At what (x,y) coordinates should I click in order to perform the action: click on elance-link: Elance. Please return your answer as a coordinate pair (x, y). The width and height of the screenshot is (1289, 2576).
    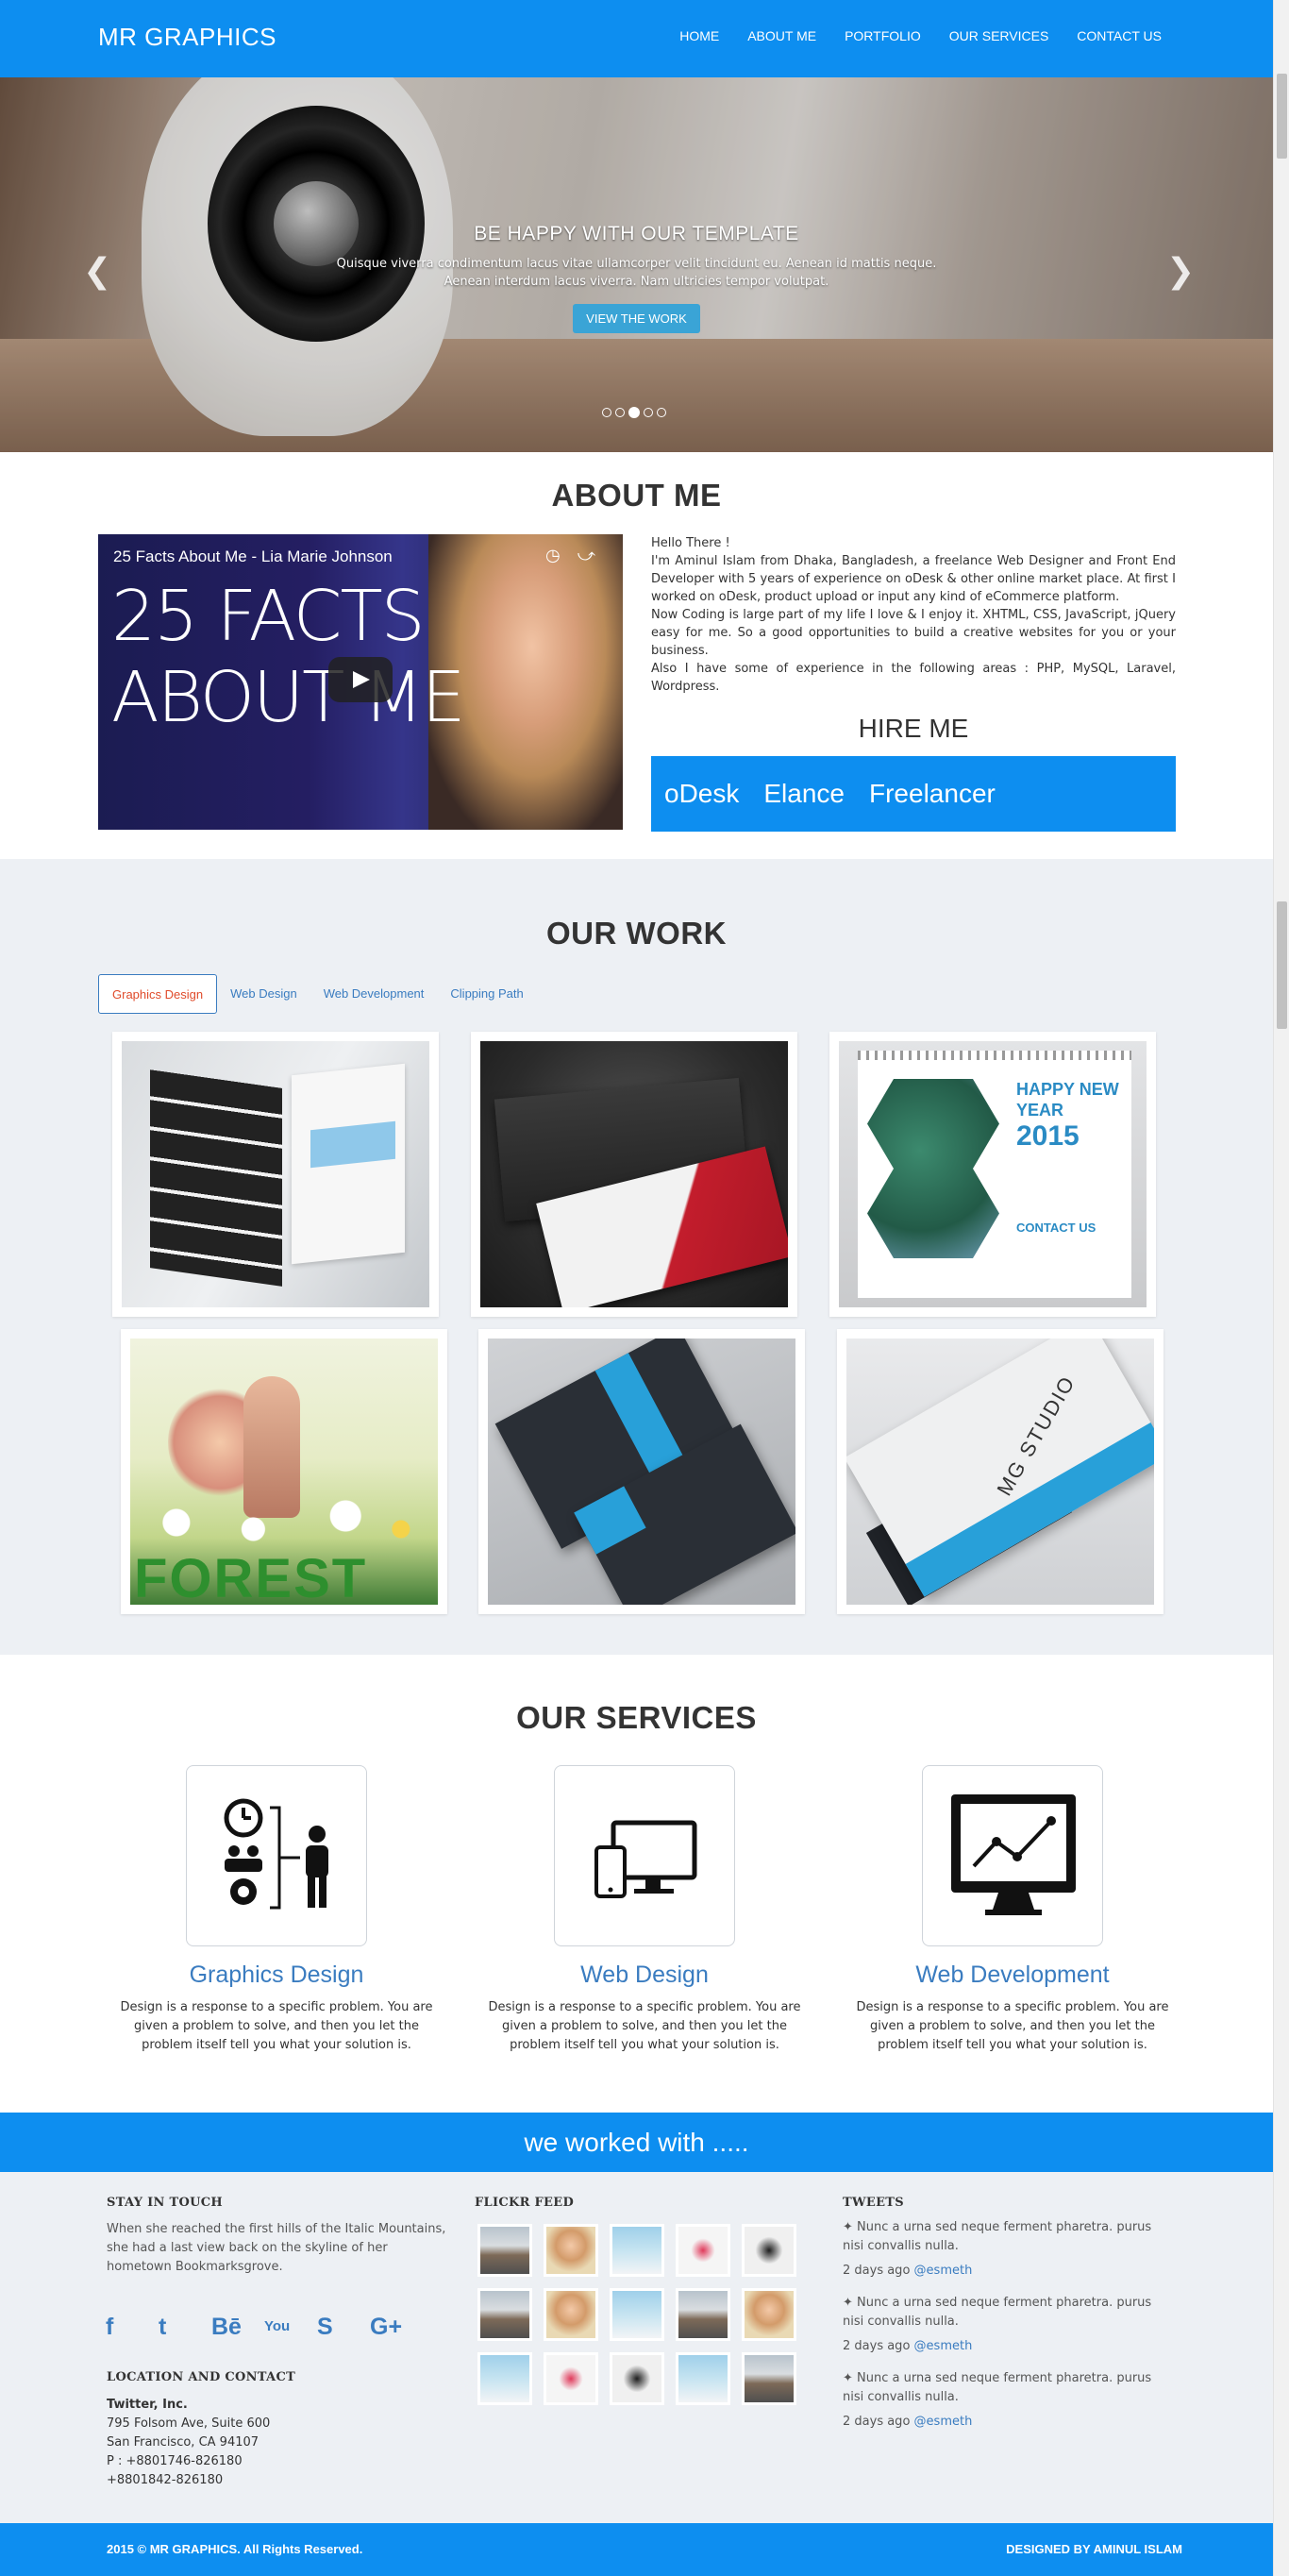
    Looking at the image, I should click on (804, 794).